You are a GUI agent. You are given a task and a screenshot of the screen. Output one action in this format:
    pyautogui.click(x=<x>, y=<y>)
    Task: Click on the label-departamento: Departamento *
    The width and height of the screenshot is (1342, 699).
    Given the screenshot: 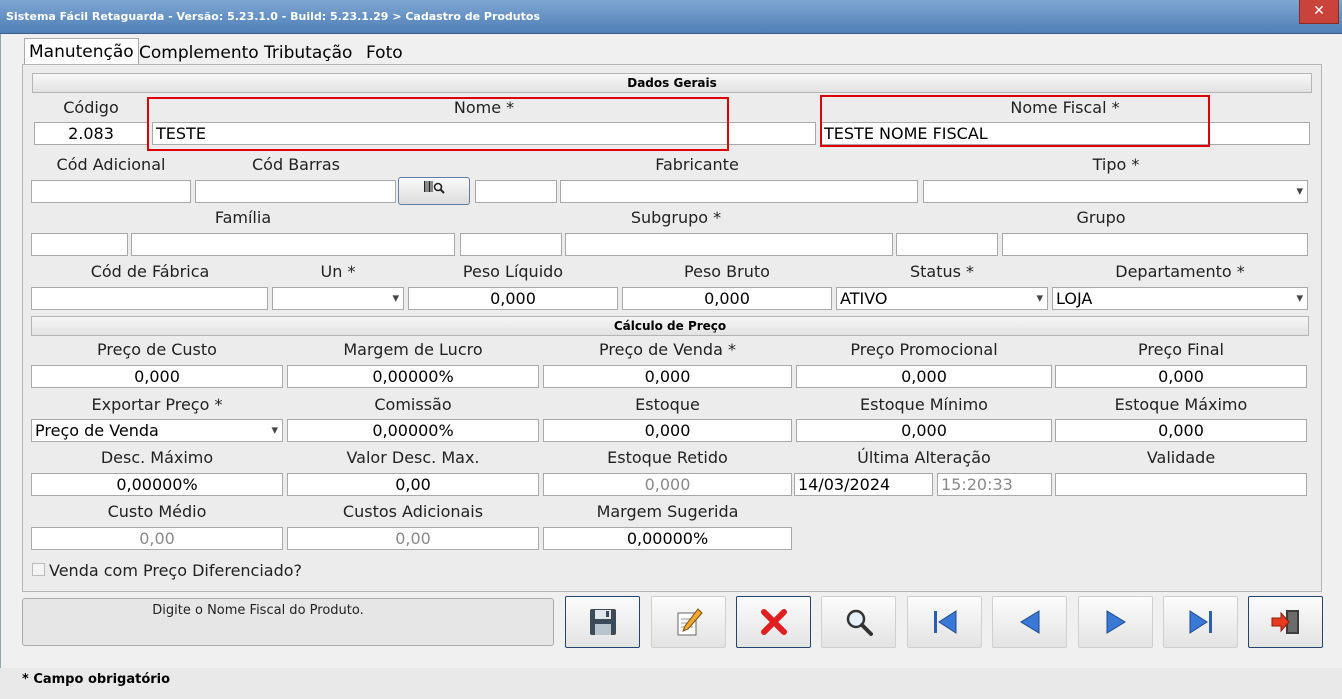 What is the action you would take?
    pyautogui.click(x=1180, y=271)
    